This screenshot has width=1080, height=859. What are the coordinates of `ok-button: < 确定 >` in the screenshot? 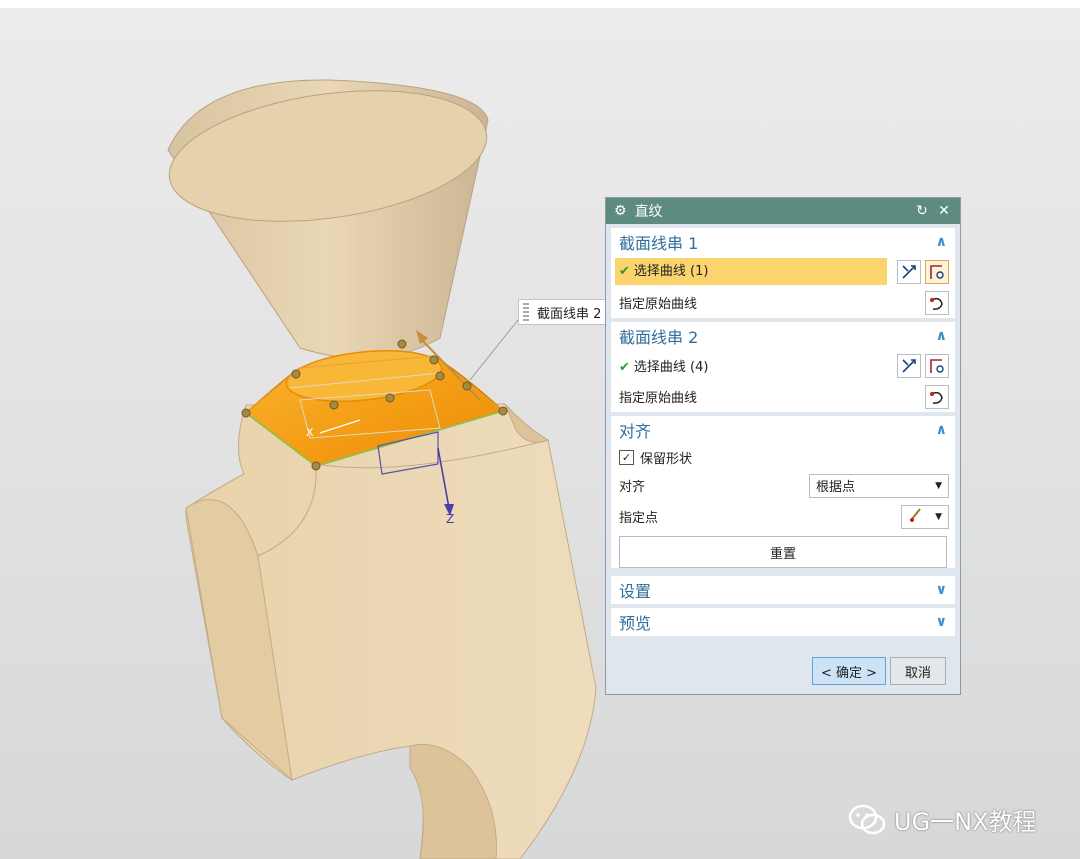 It's located at (848, 671).